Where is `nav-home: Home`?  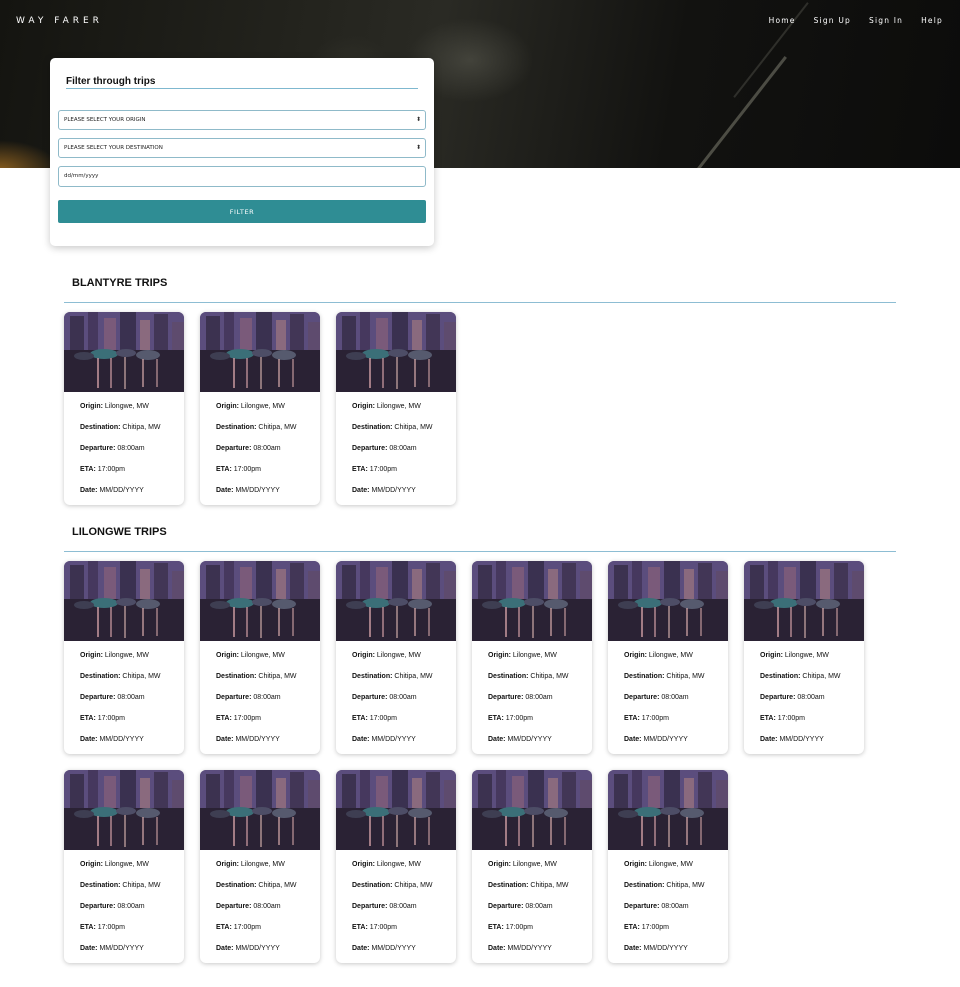 nav-home: Home is located at coordinates (782, 20).